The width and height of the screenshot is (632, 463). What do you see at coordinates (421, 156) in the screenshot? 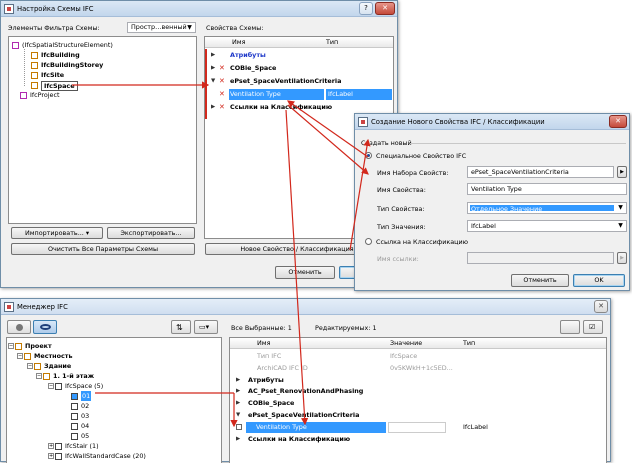
I see `special-property-label: Специальное Свойство IFC` at bounding box center [421, 156].